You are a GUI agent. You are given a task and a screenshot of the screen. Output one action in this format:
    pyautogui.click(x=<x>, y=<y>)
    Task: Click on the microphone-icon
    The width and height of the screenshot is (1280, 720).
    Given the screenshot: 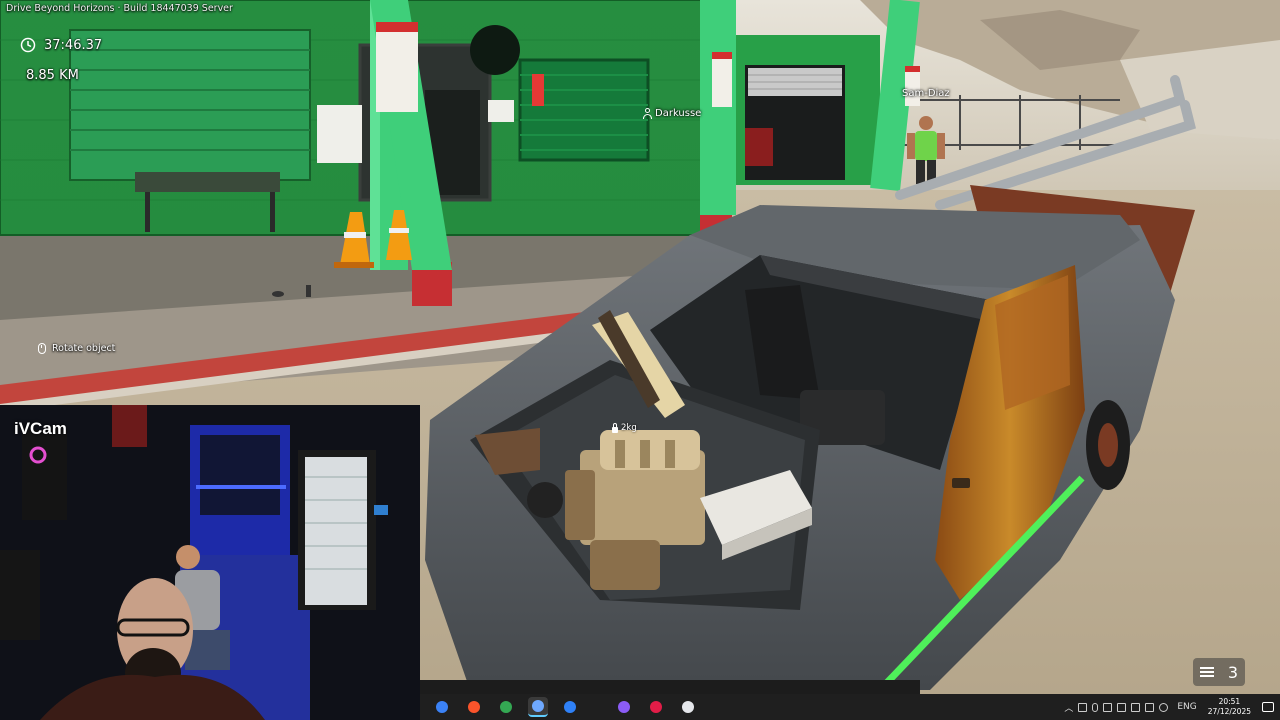 What is the action you would take?
    pyautogui.click(x=1095, y=707)
    